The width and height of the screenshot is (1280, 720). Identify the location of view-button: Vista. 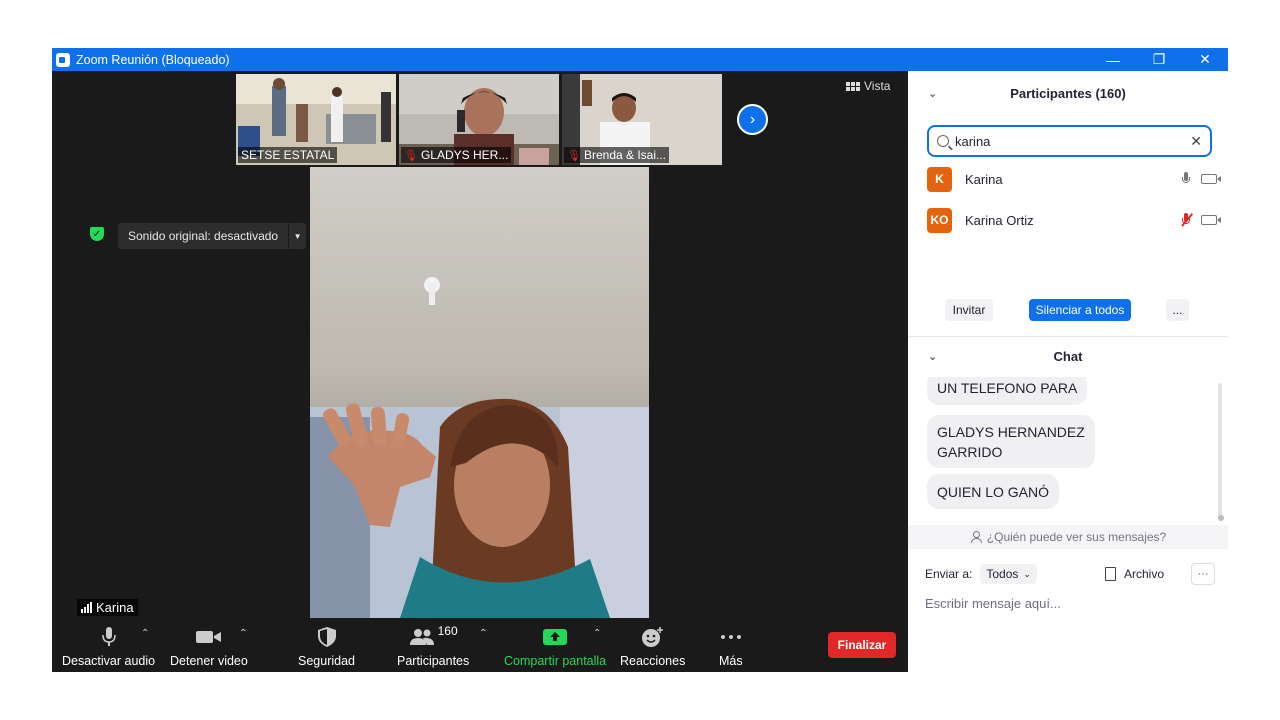
(868, 86).